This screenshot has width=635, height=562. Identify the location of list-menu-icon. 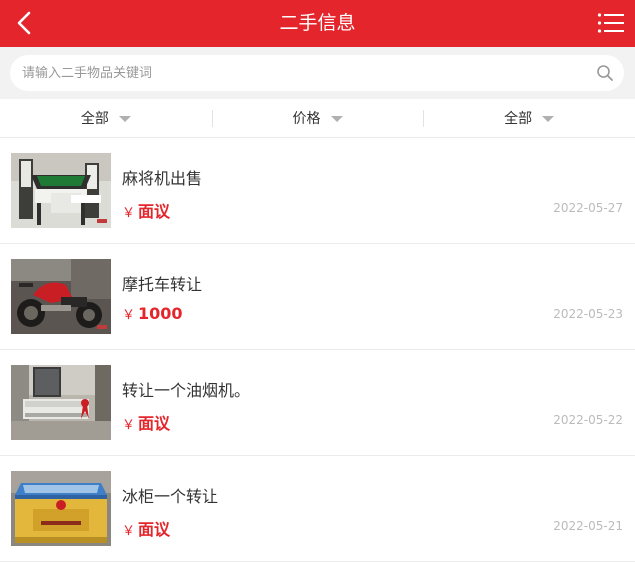
(610, 23).